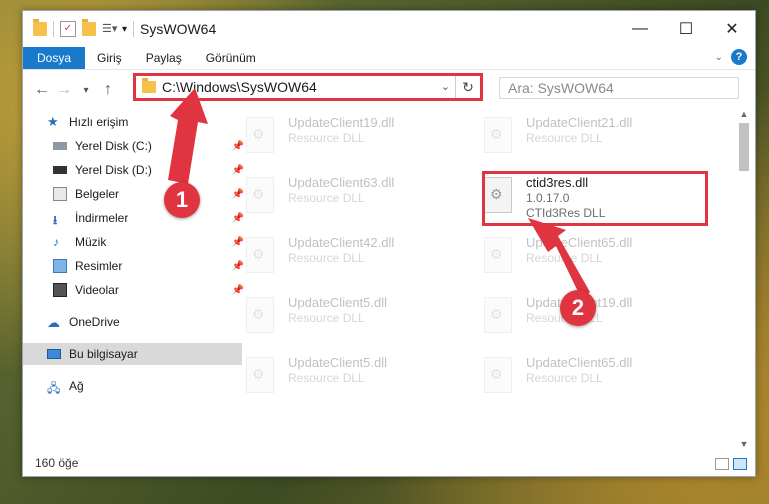 The width and height of the screenshot is (769, 504). Describe the element at coordinates (578, 308) in the screenshot. I see `step-badge-2: 2` at that location.